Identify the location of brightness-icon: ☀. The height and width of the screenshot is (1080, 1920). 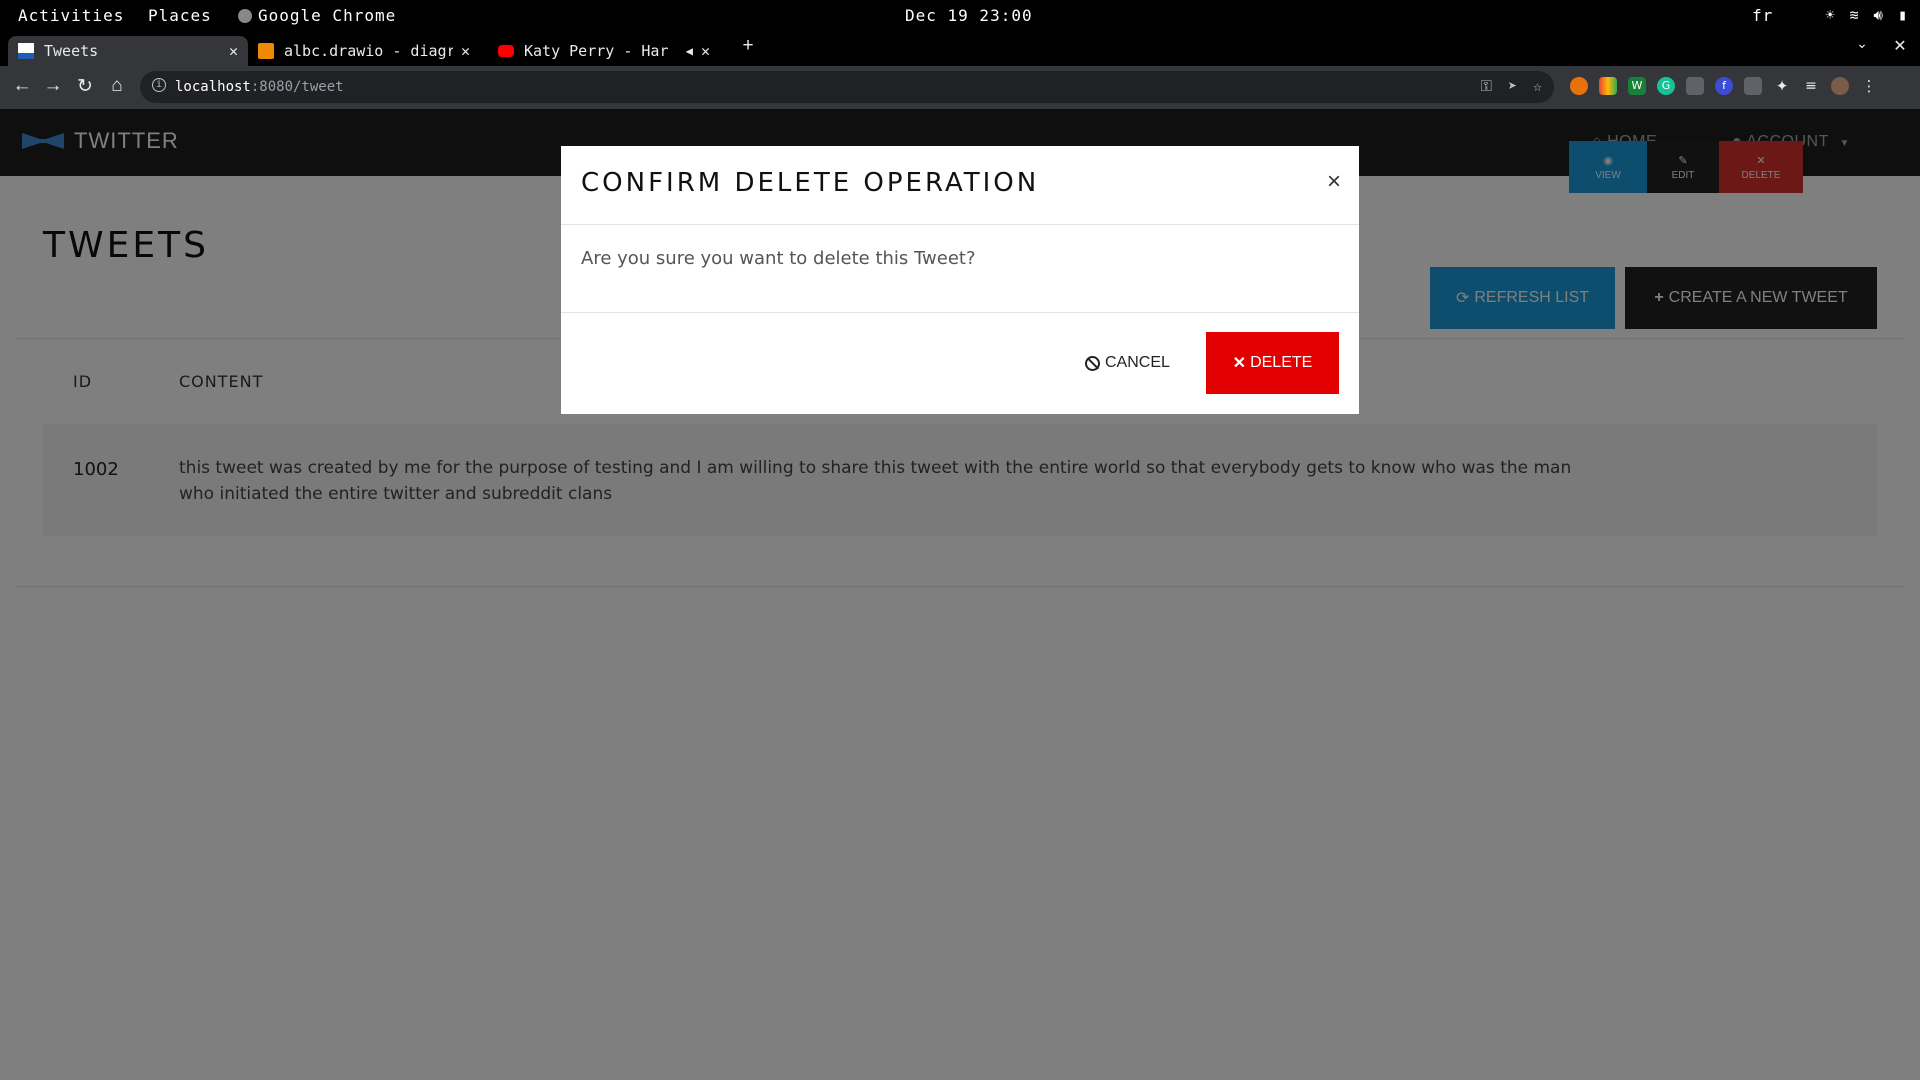
(1830, 15).